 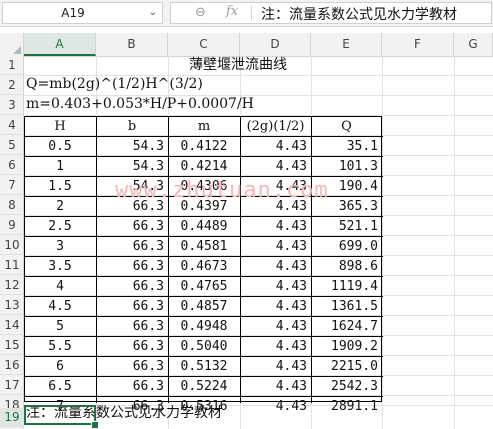 What do you see at coordinates (12, 325) in the screenshot?
I see `row-header-14: 14` at bounding box center [12, 325].